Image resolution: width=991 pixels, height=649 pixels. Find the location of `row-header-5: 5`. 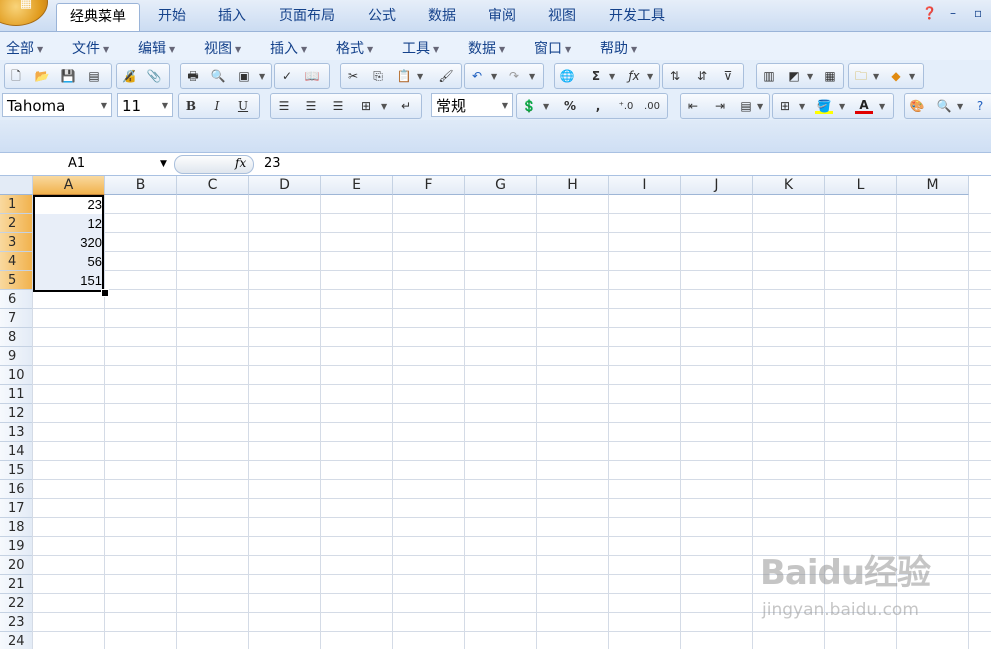

row-header-5: 5 is located at coordinates (16, 280).